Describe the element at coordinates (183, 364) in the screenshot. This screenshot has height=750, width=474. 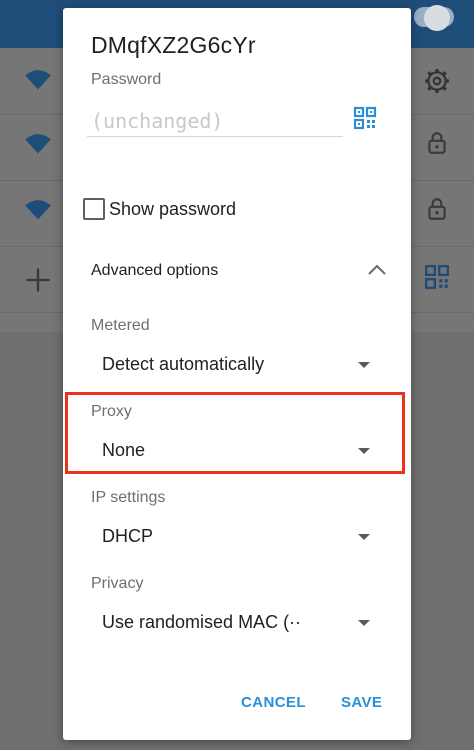
I see `metered-value: Detect automatically` at that location.